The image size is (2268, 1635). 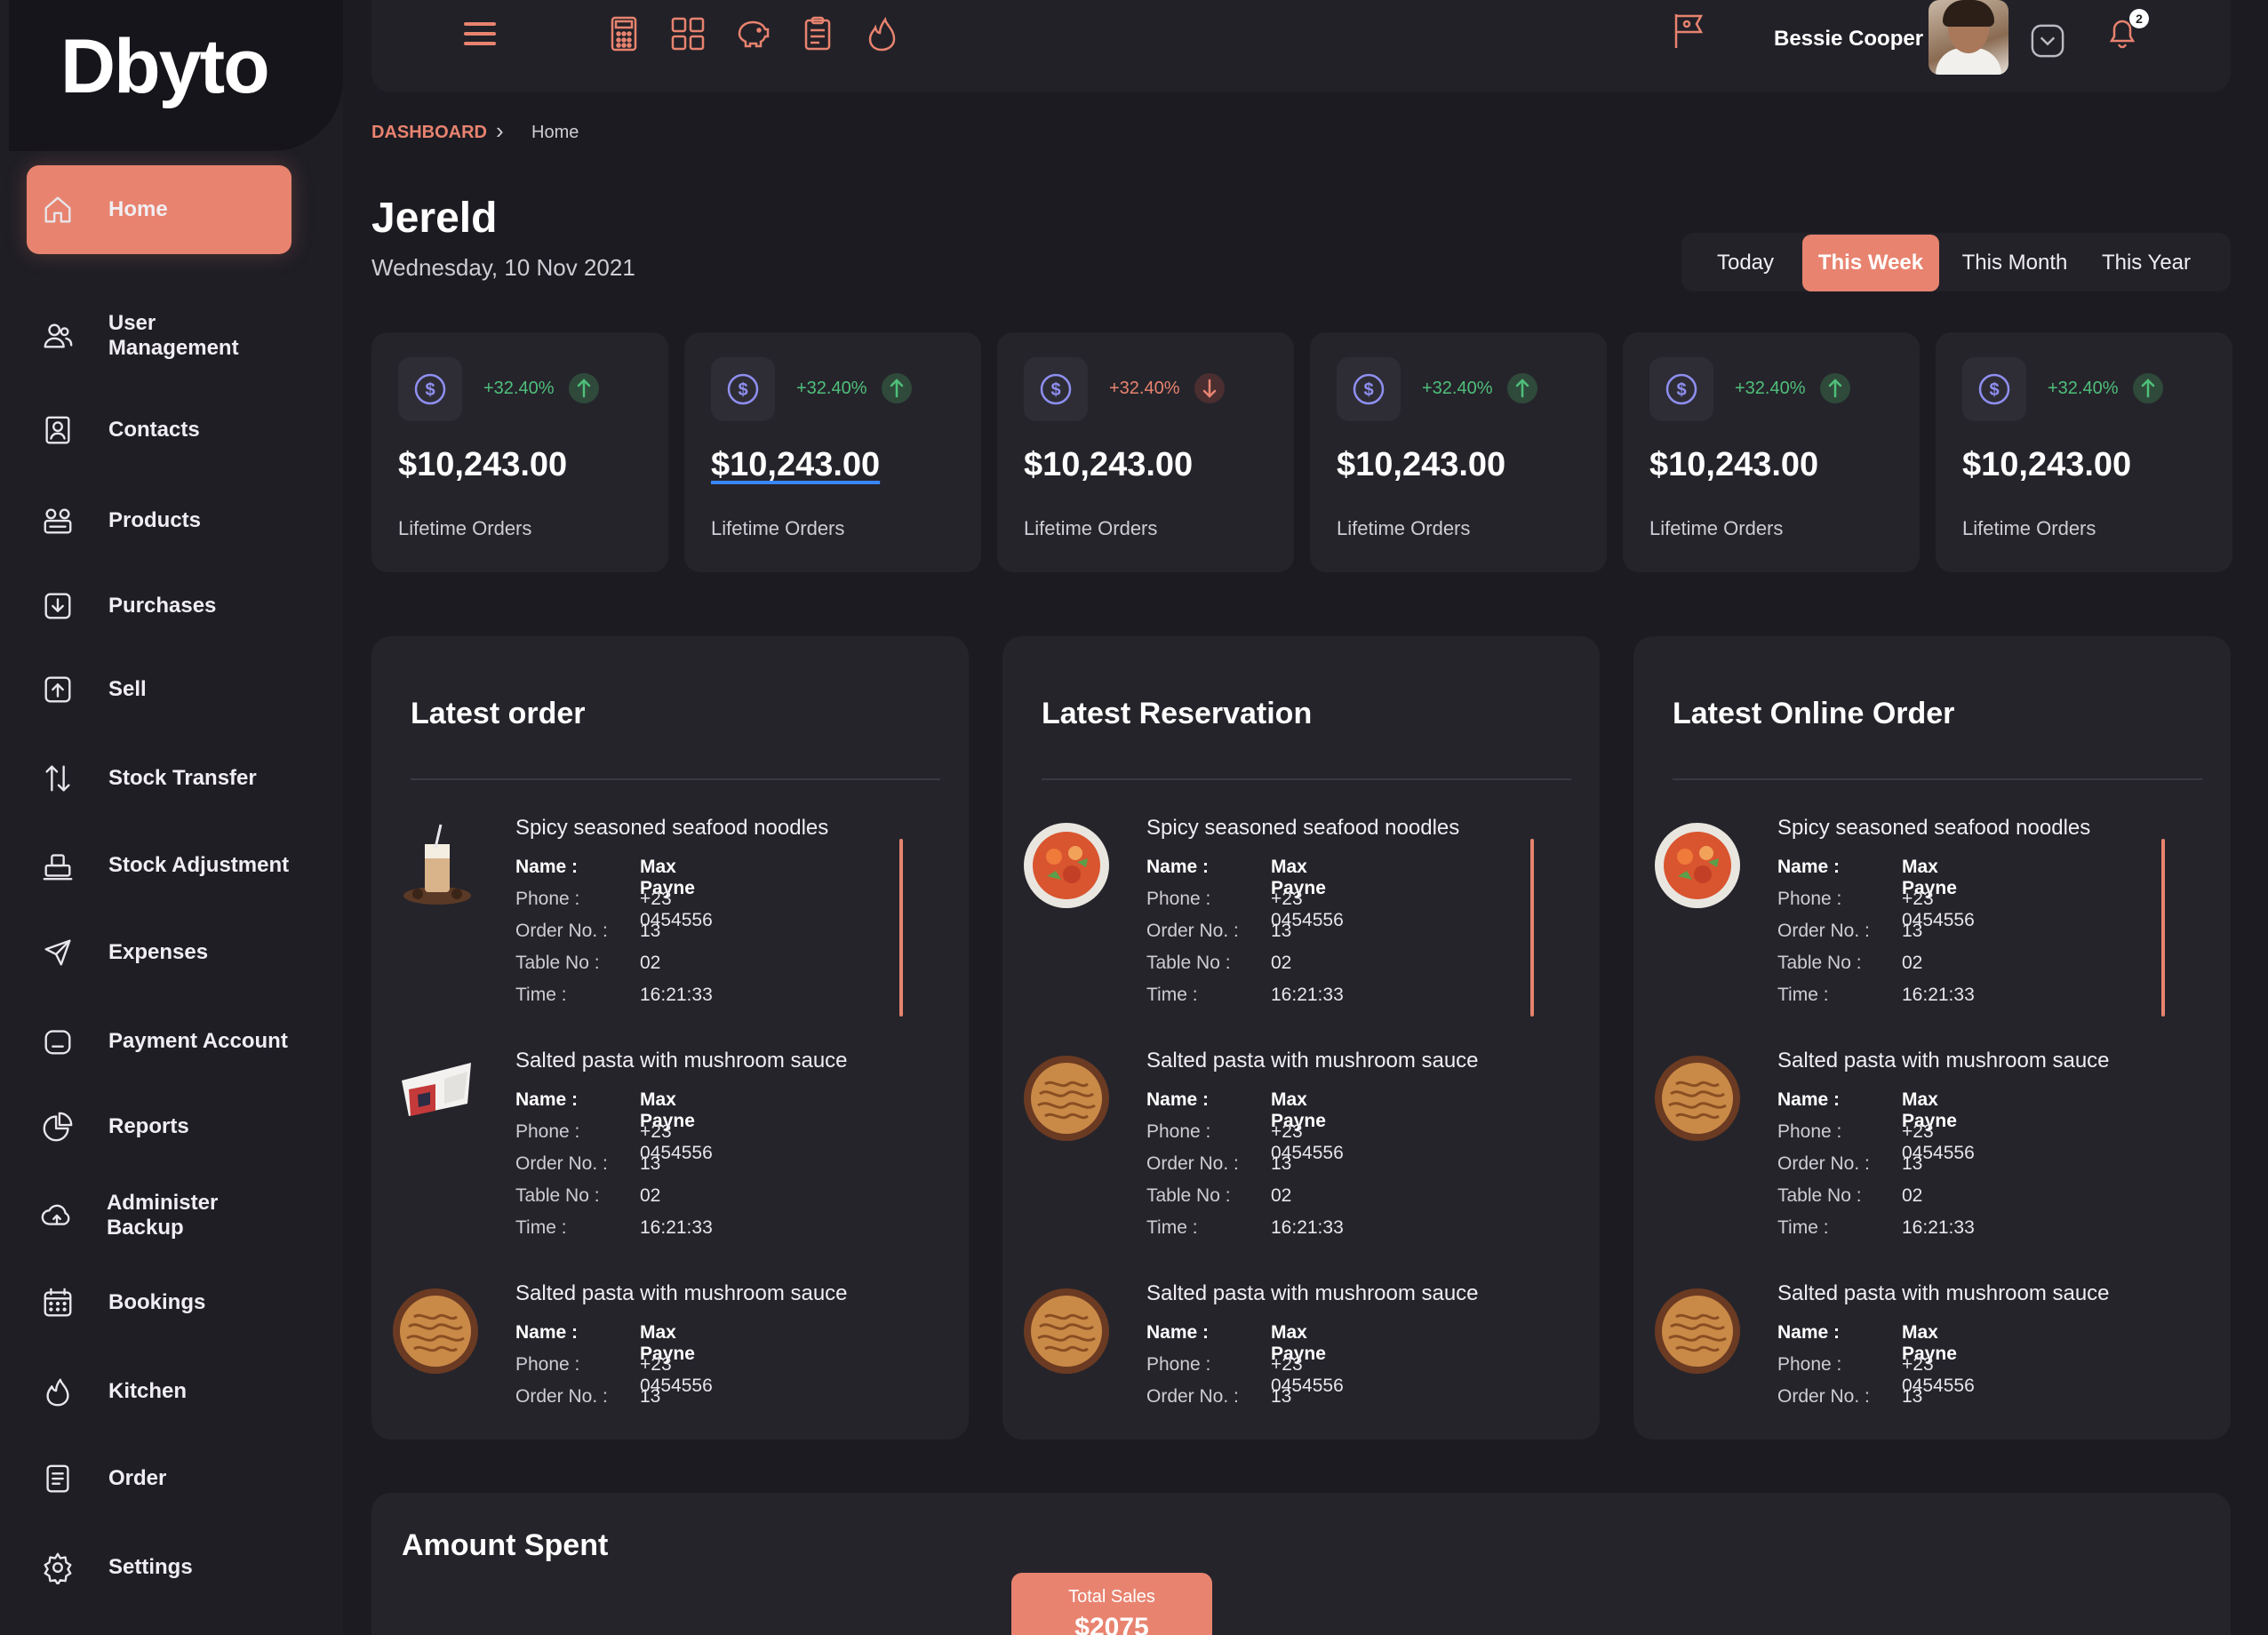 What do you see at coordinates (500, 130) in the screenshot?
I see `breadcrumb-chevron-icon: ›` at bounding box center [500, 130].